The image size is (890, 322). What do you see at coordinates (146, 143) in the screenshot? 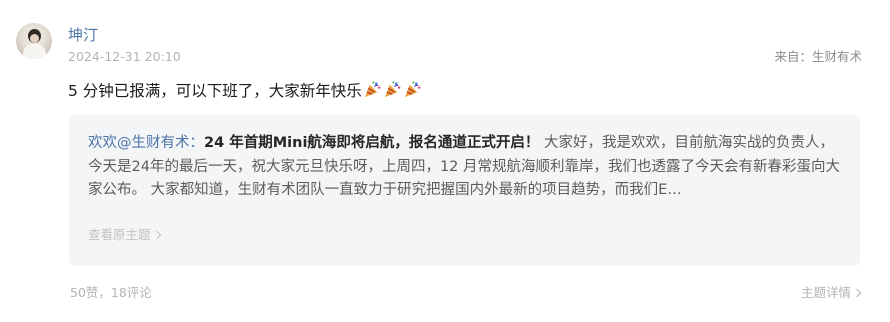
I see `quoted-topic-author: 欢欢@生财有术：` at bounding box center [146, 143].